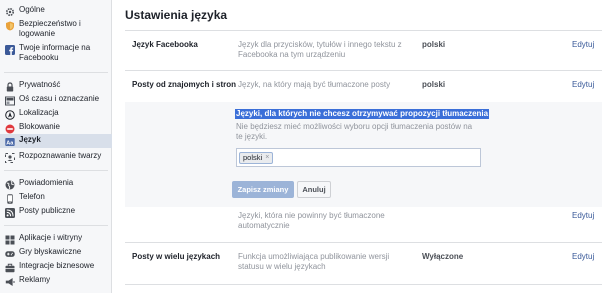 The image size is (604, 293). I want to click on sidebar-item-security: Bezpieczeństwo i logowanie, so click(56, 29).